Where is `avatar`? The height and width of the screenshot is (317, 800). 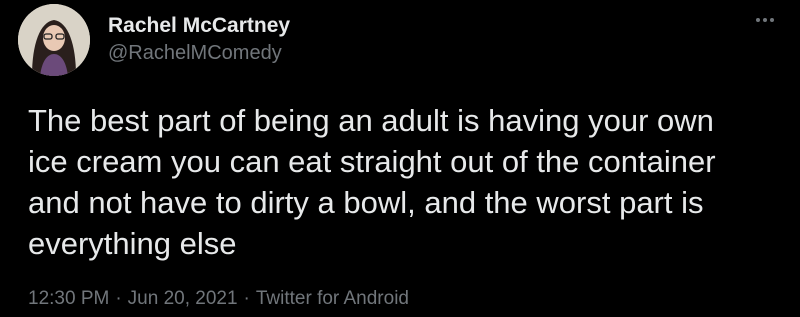
avatar is located at coordinates (54, 40).